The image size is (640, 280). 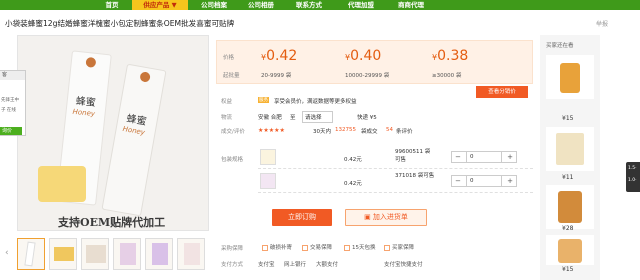 What do you see at coordinates (368, 217) in the screenshot?
I see `cart-icon: ▣` at bounding box center [368, 217].